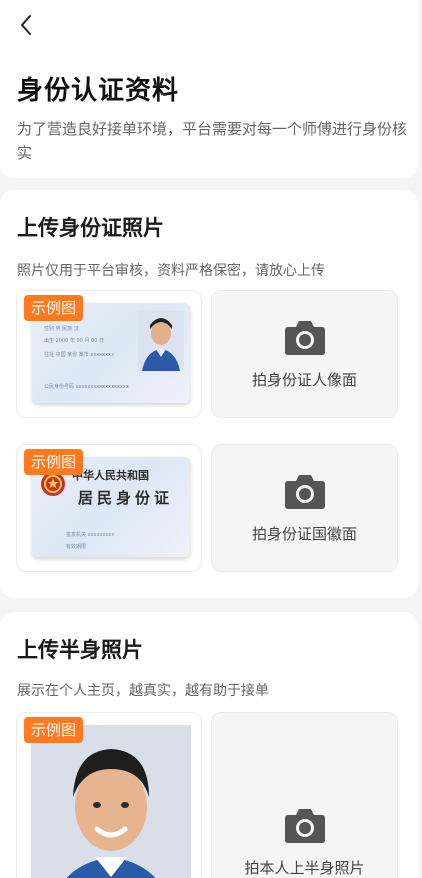 This screenshot has height=878, width=422. Describe the element at coordinates (90, 228) in the screenshot. I see `section-title-id: 上传身份证照片` at that location.